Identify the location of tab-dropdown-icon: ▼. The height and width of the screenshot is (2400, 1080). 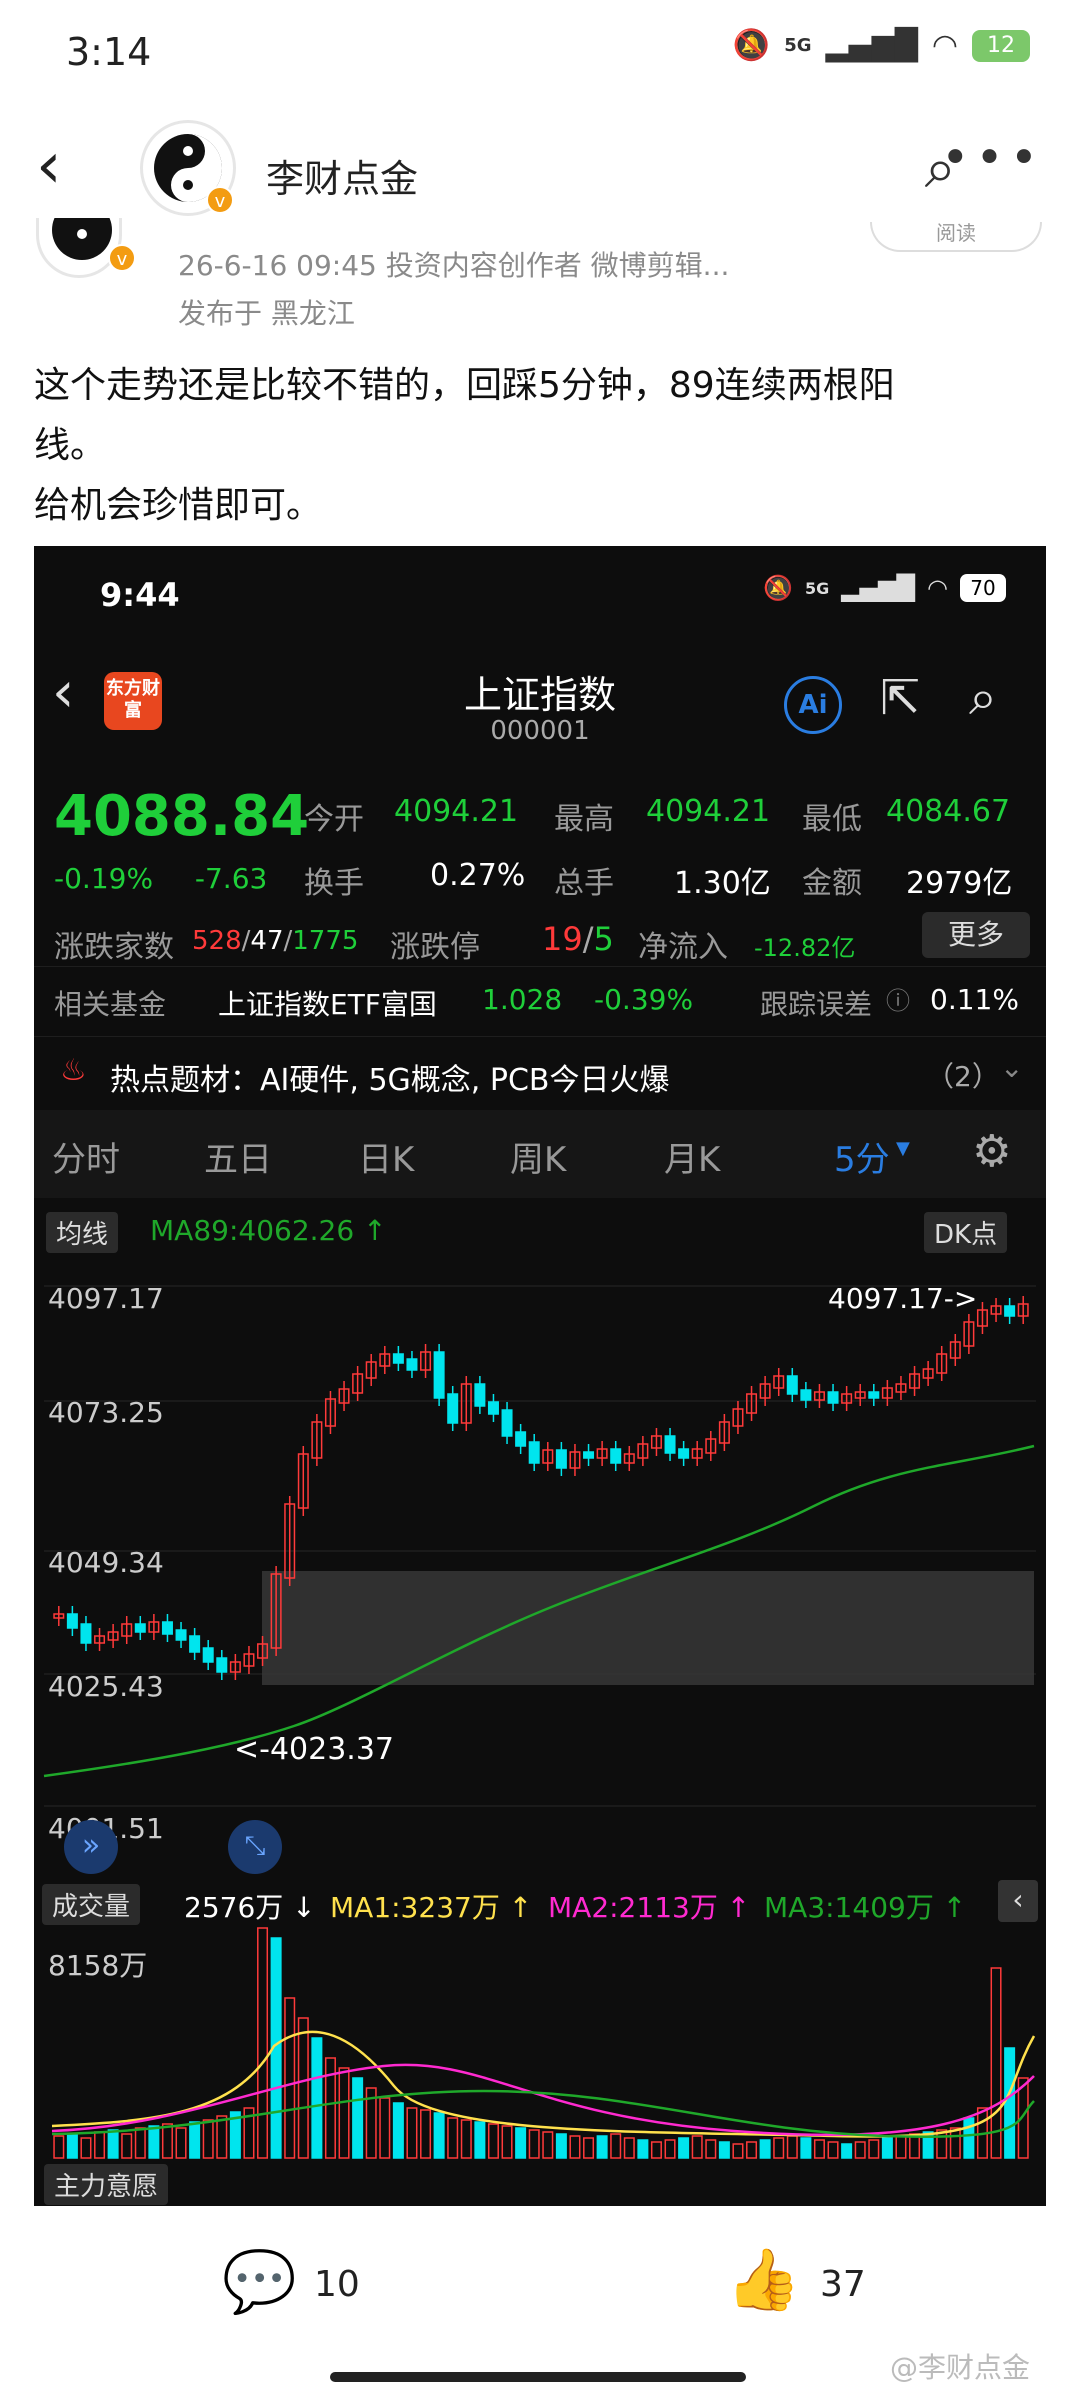
(903, 1148).